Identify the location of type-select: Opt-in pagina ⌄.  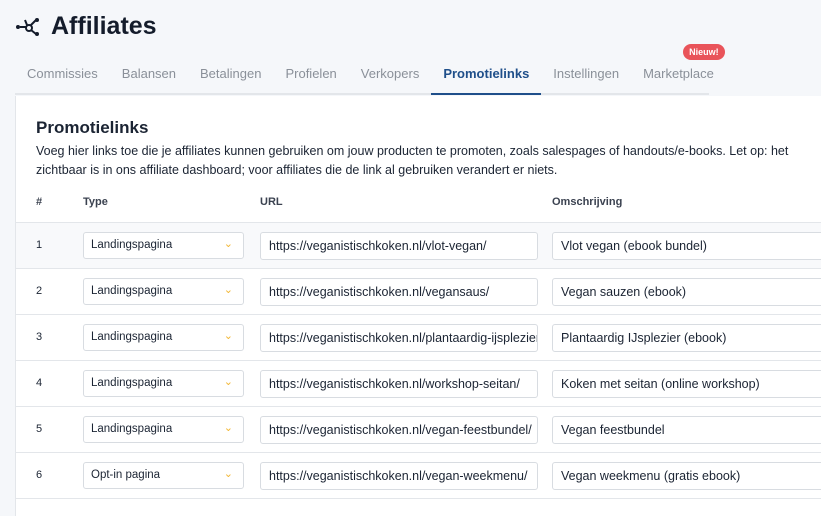
(163, 475).